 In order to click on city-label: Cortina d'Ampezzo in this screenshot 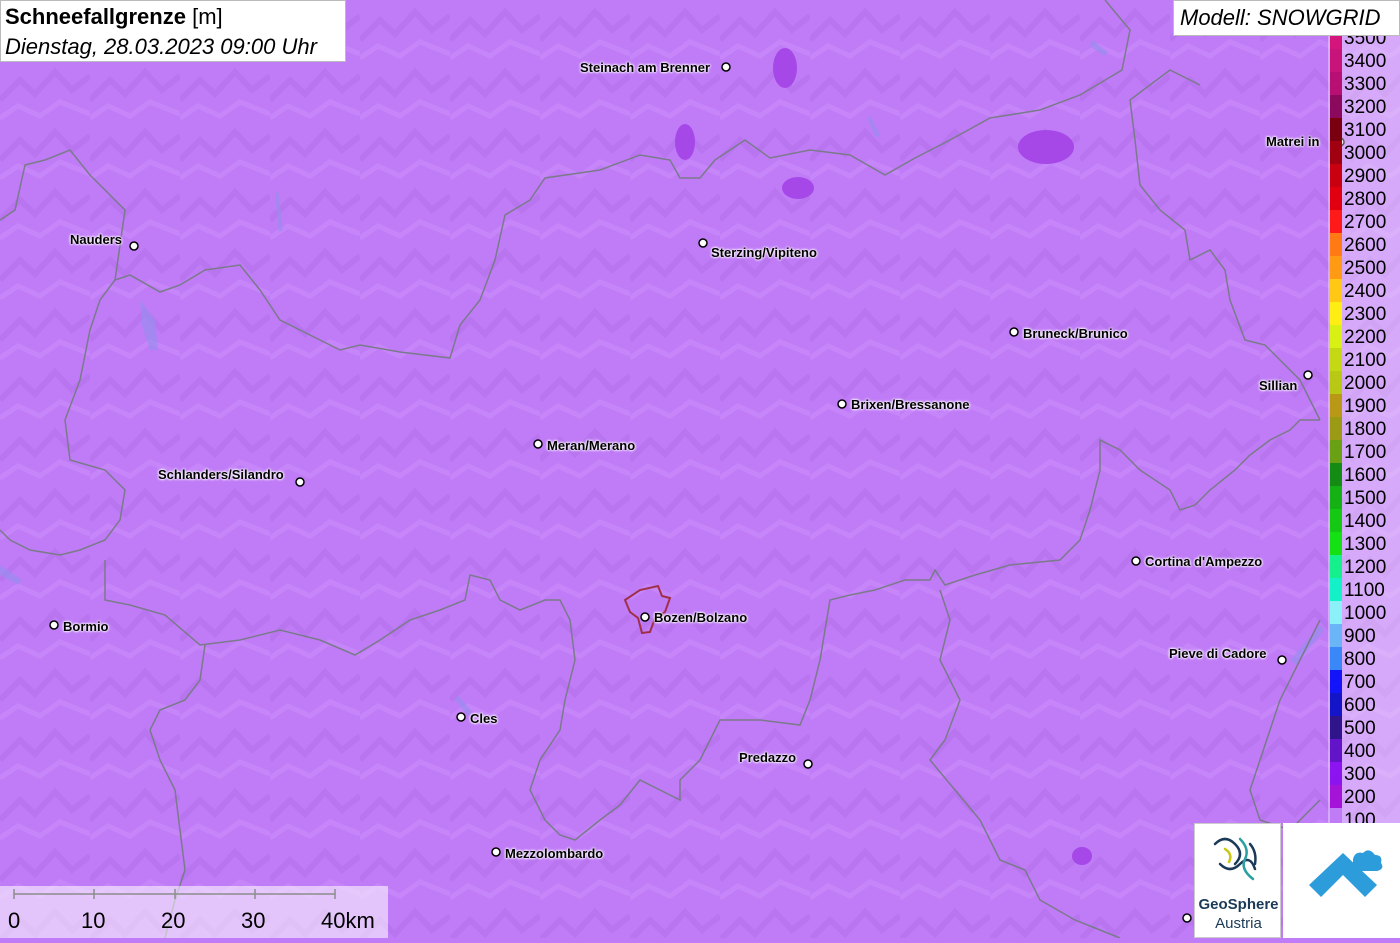, I will do `click(1203, 561)`.